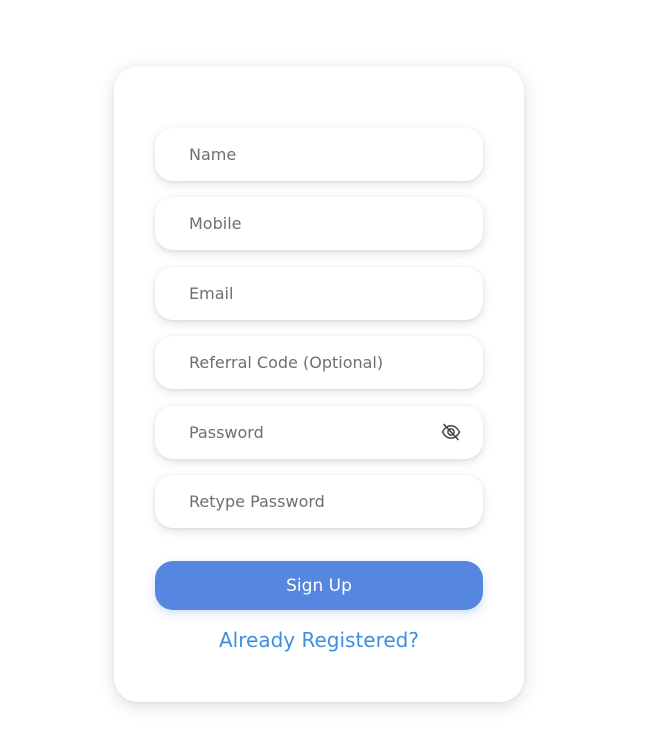  I want to click on mobile-input, so click(319, 223).